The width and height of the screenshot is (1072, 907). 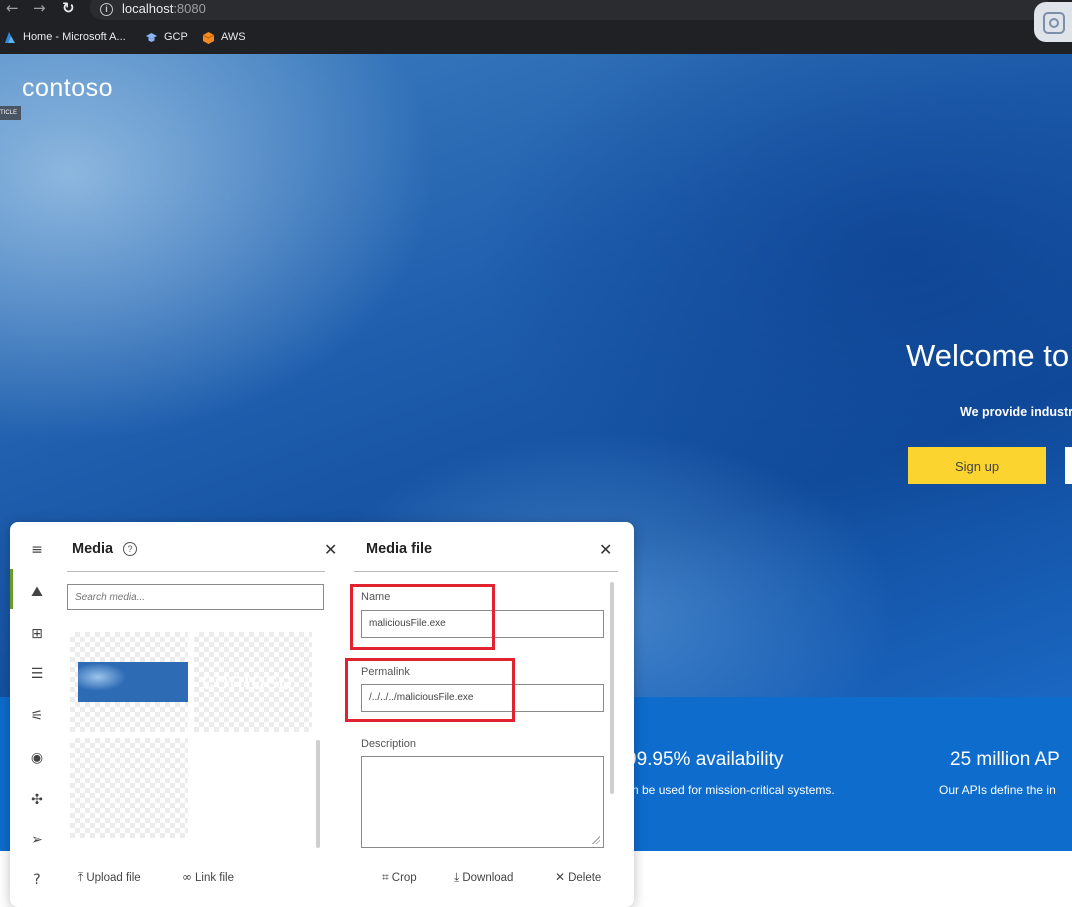 I want to click on crop-icon: ⌗, so click(x=385, y=877).